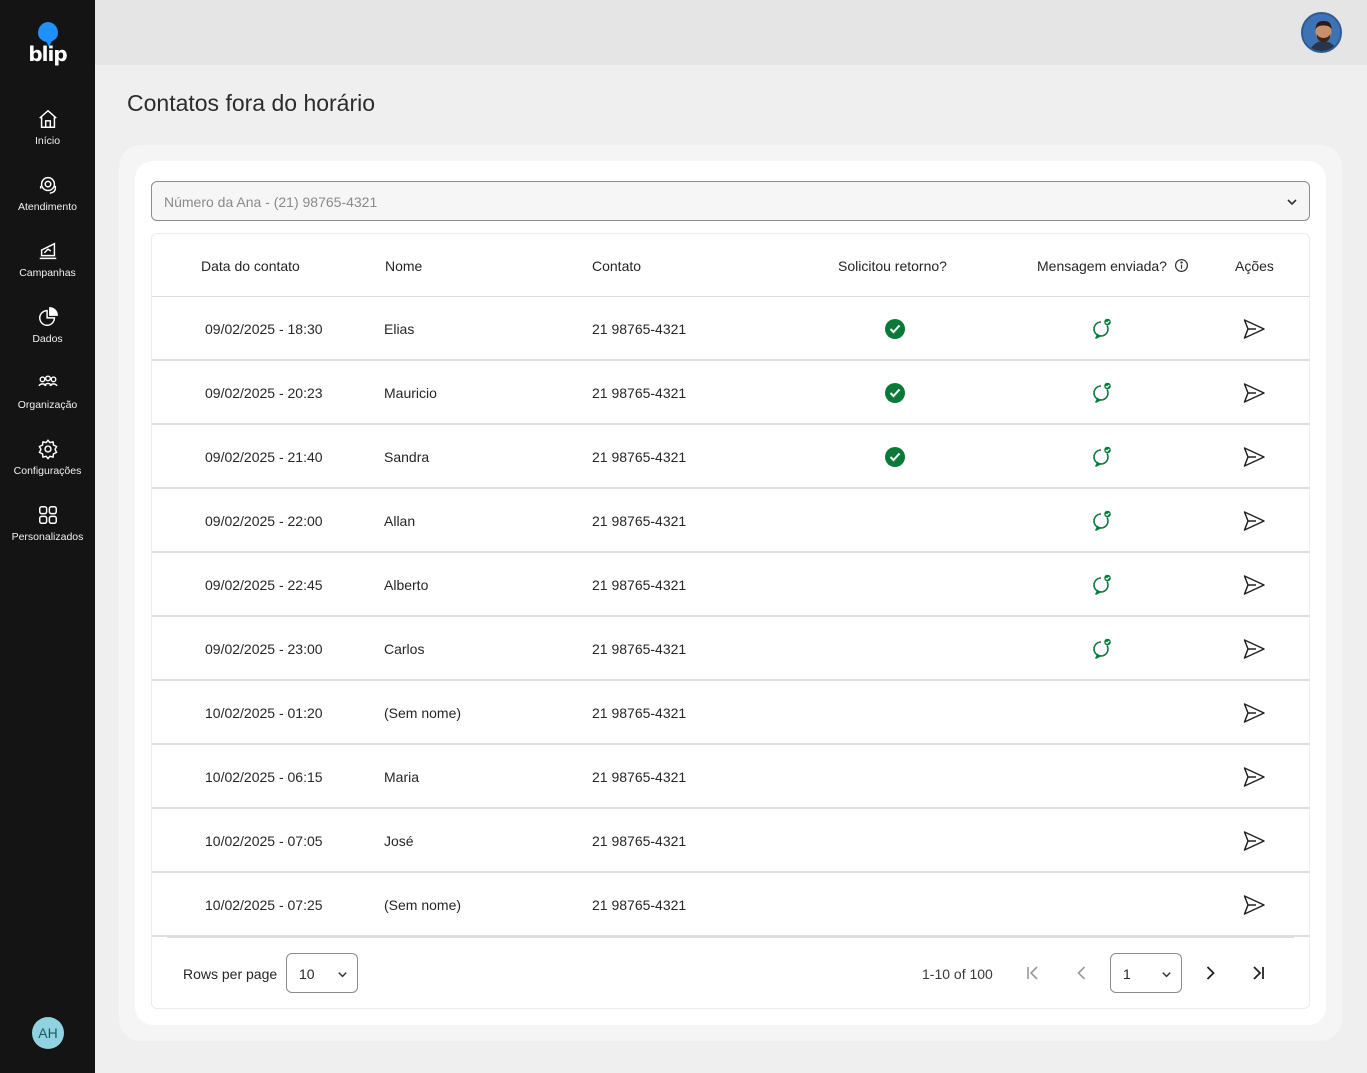 The height and width of the screenshot is (1073, 1367). I want to click on contact-name: Elias, so click(399, 329).